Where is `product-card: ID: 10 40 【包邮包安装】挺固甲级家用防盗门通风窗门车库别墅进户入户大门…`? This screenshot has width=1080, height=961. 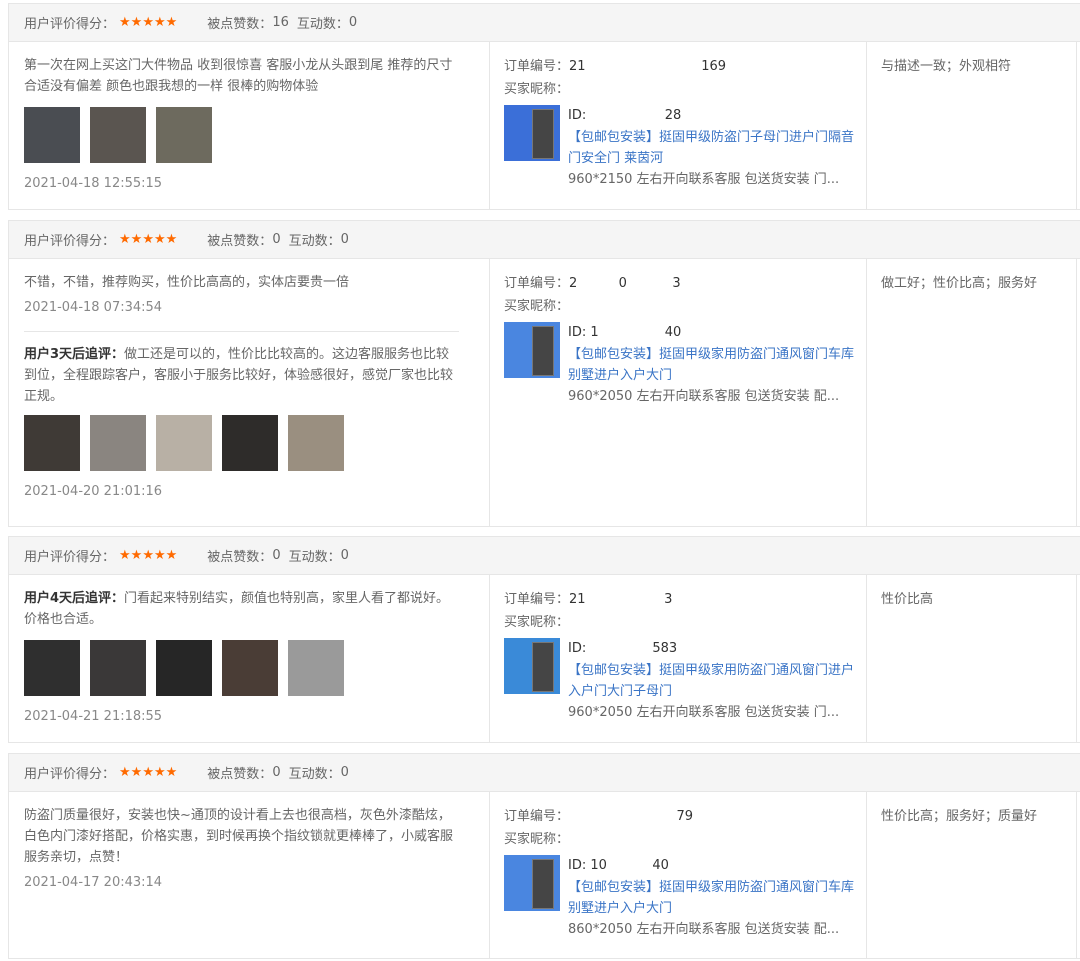
product-card: ID: 10 40 【包邮包安装】挺固甲级家用防盗门通风窗门车库别墅进户入户大门… is located at coordinates (685, 897).